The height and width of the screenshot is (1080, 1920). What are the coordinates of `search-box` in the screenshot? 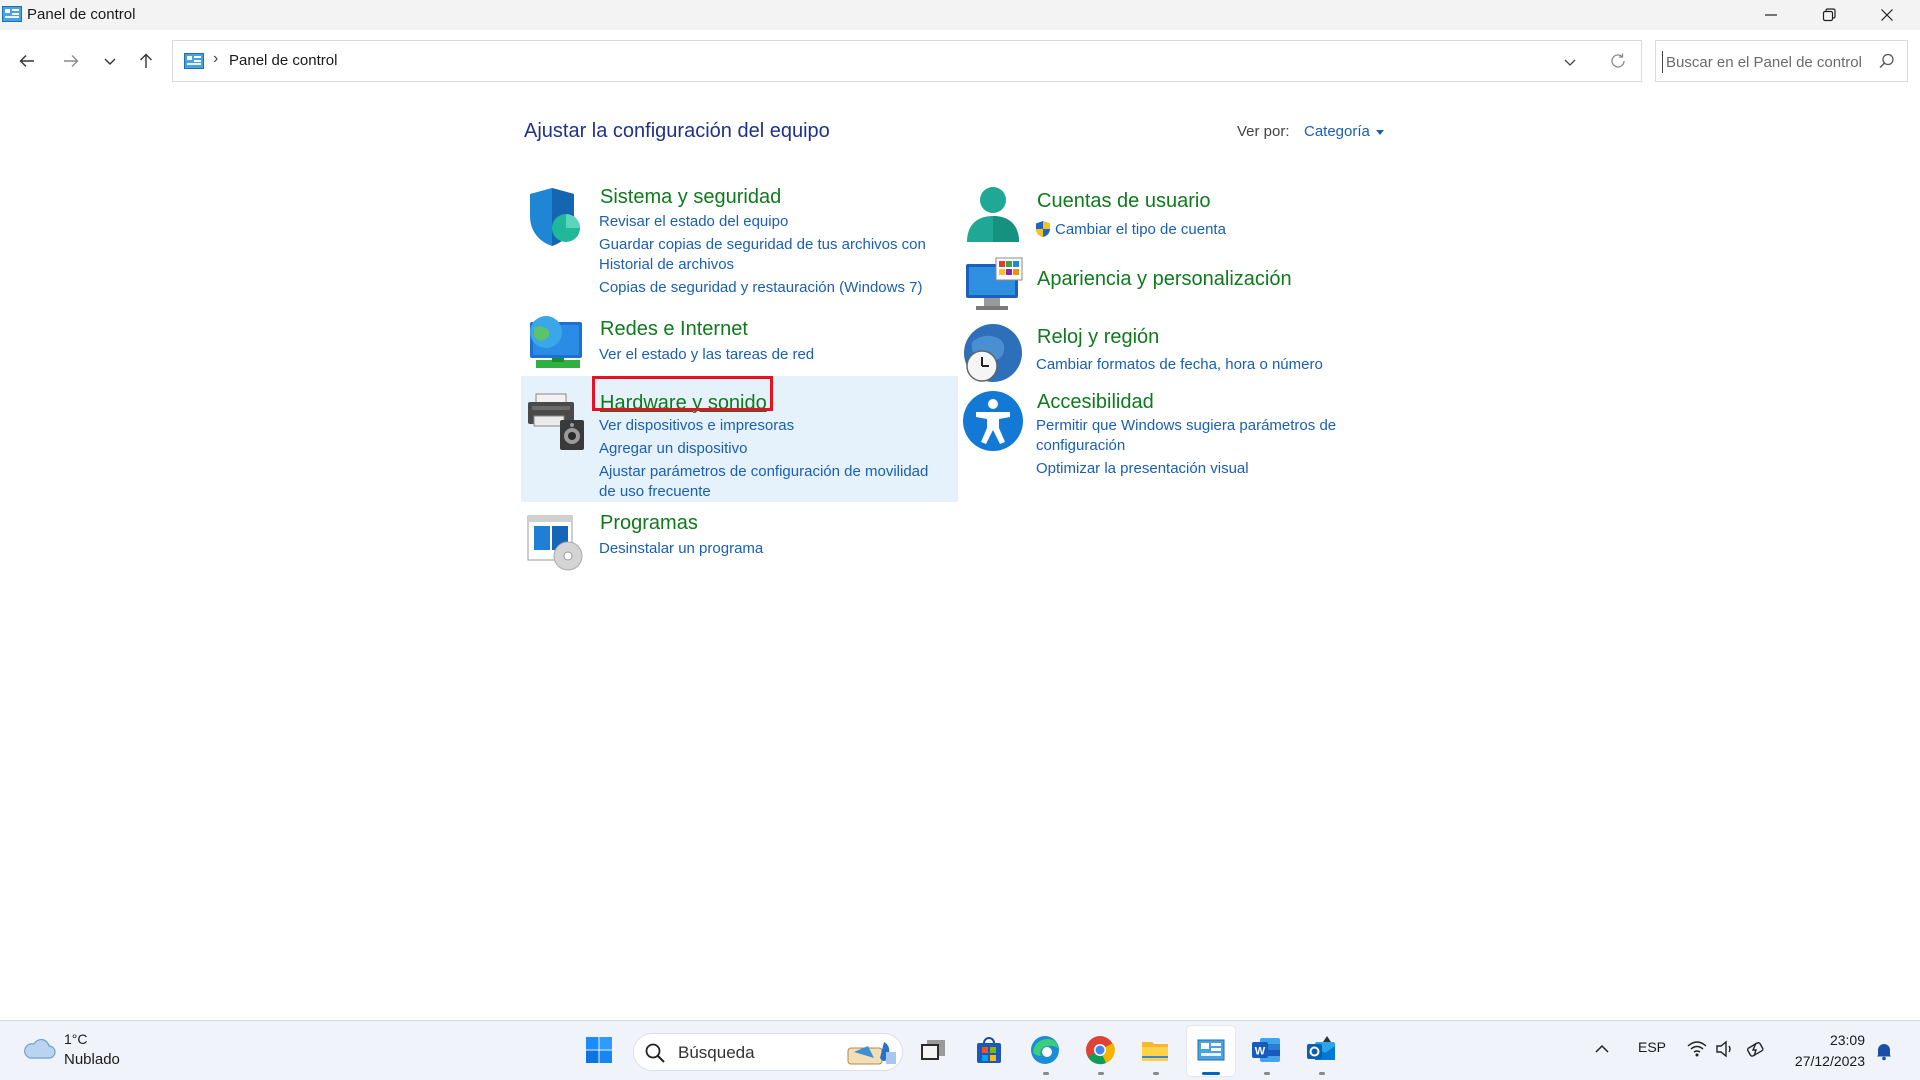 It's located at (1781, 61).